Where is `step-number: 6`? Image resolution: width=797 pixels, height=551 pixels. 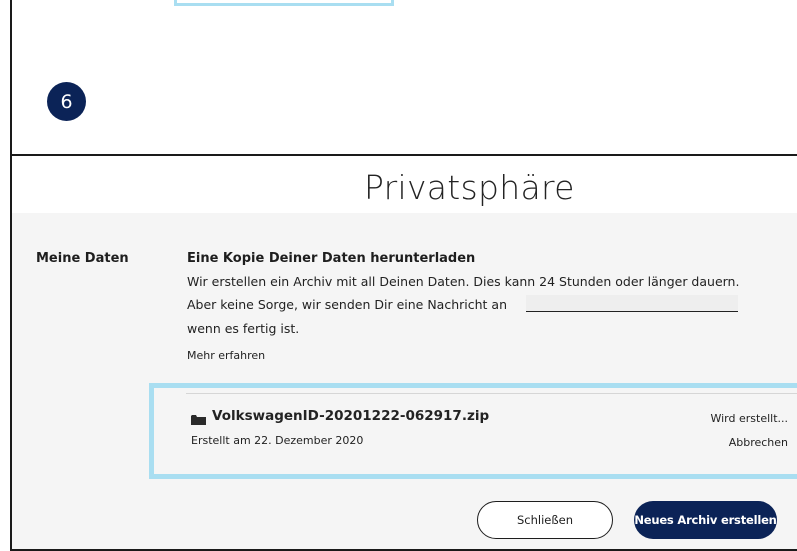 step-number: 6 is located at coordinates (66, 101).